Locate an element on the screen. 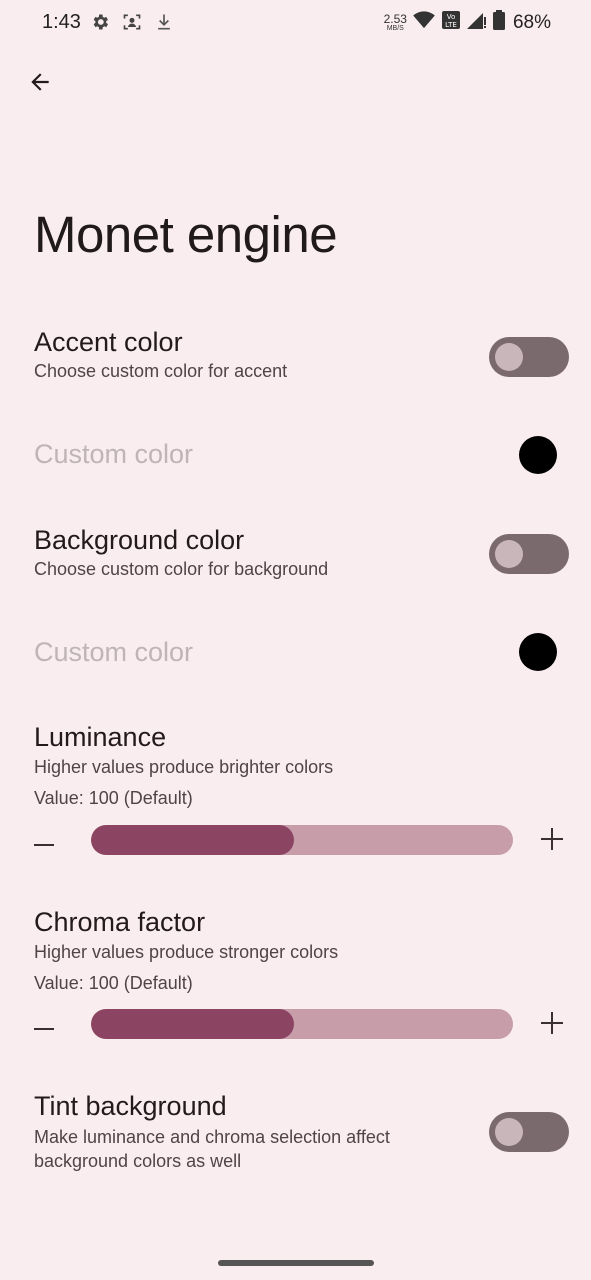 The height and width of the screenshot is (1280, 591). chroma-slider-fill is located at coordinates (192, 1024).